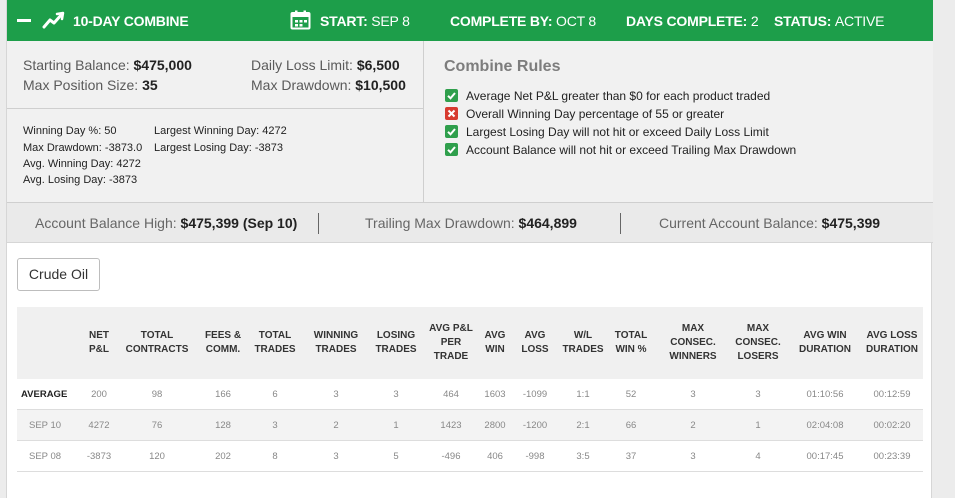 The width and height of the screenshot is (955, 498). What do you see at coordinates (44, 394) in the screenshot?
I see `table-cell: AVERAGE` at bounding box center [44, 394].